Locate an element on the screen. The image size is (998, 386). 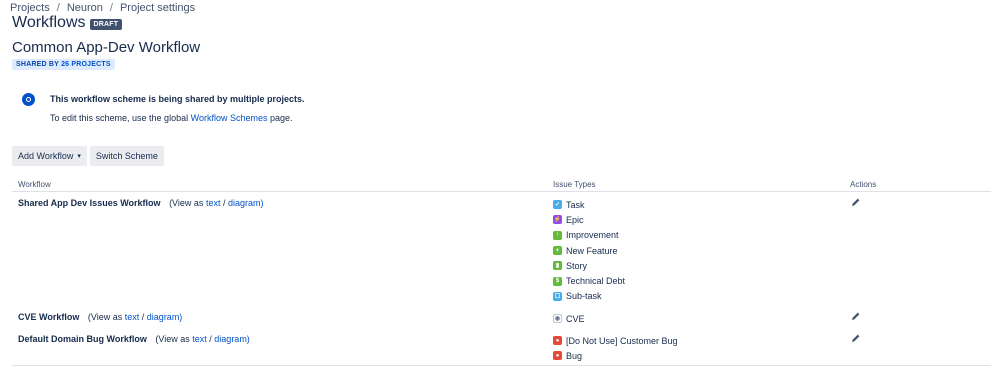
issue-type-item: ✓ Task is located at coordinates (589, 204).